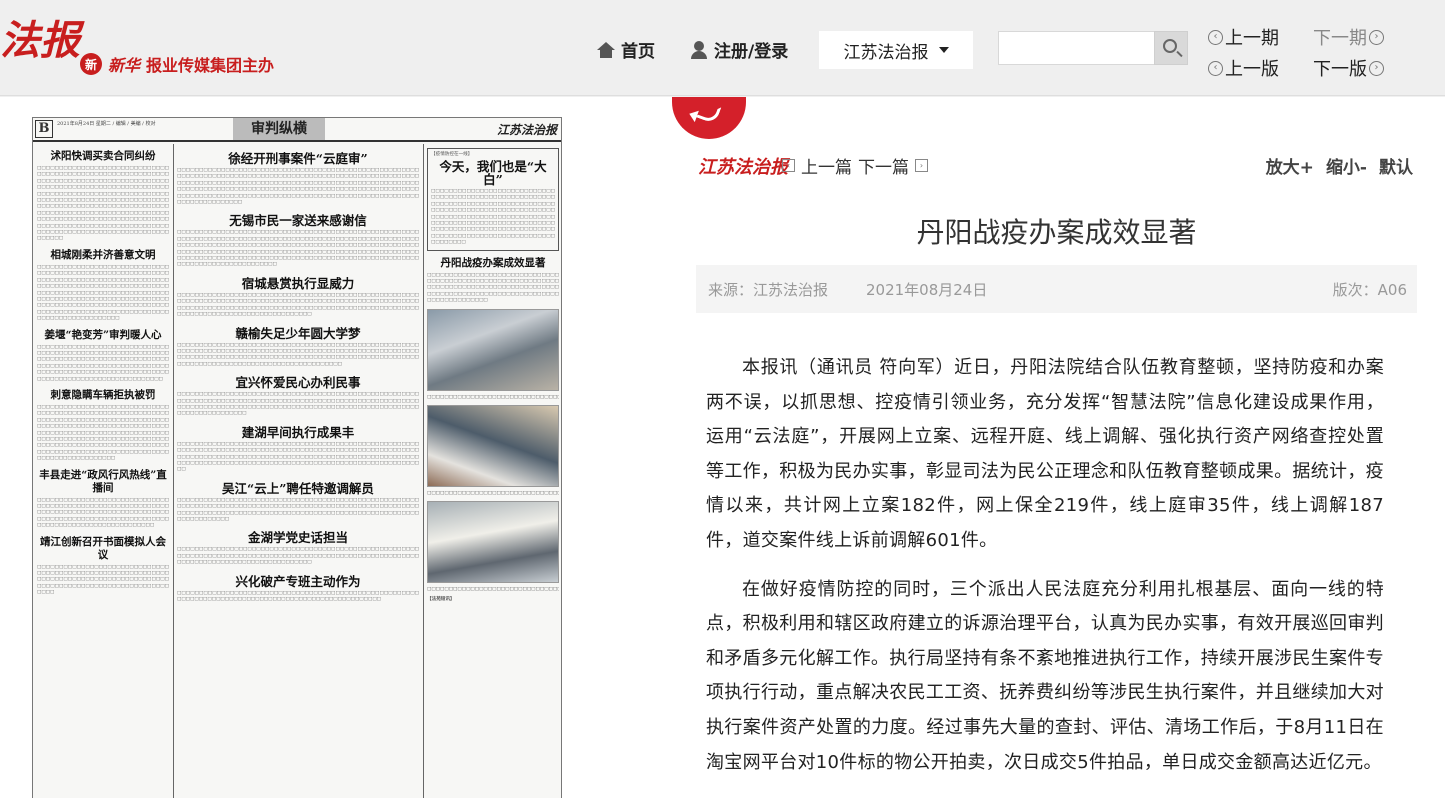  What do you see at coordinates (826, 165) in the screenshot?
I see `prev-article-link: 上一篇` at bounding box center [826, 165].